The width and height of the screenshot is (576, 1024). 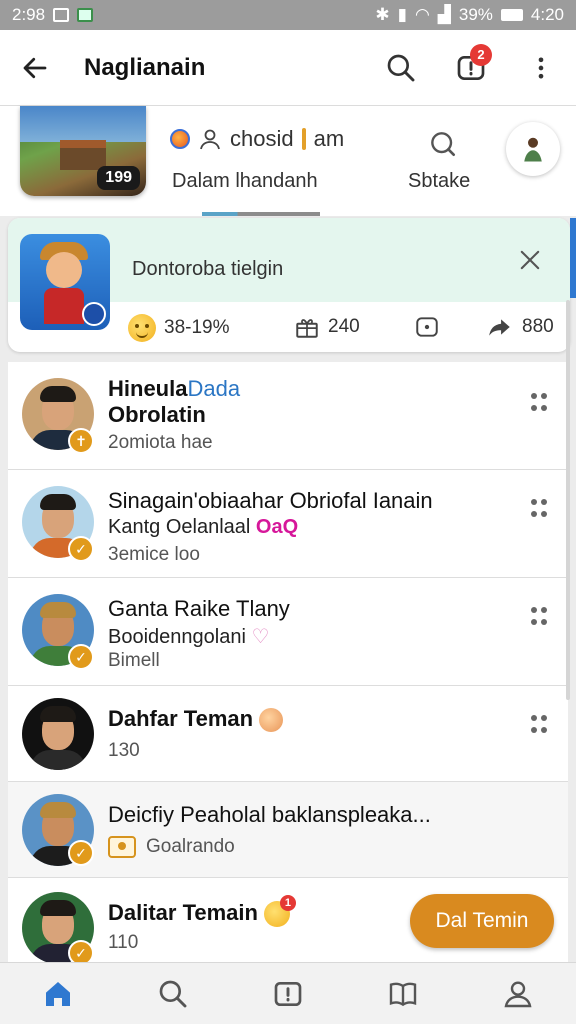 I want to click on alert-icon, so click(x=288, y=993).